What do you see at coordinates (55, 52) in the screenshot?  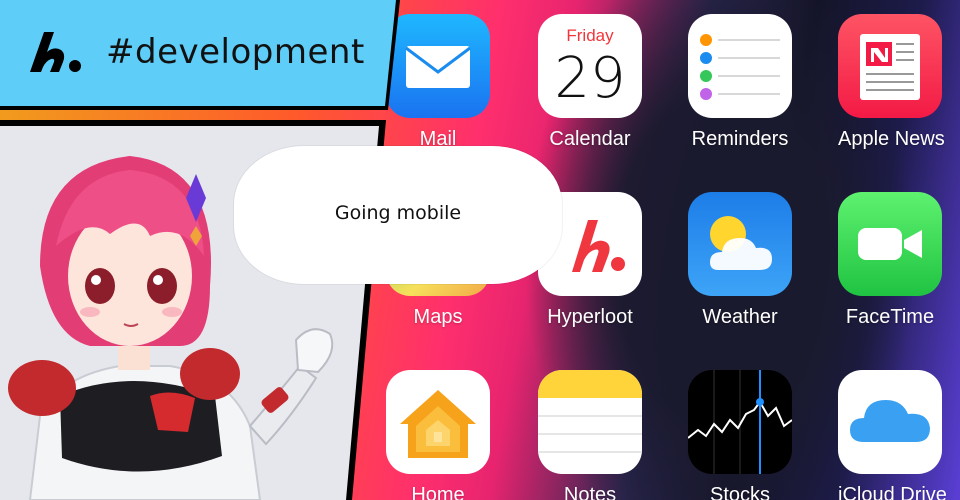 I see `hyperloot-logo-icon` at bounding box center [55, 52].